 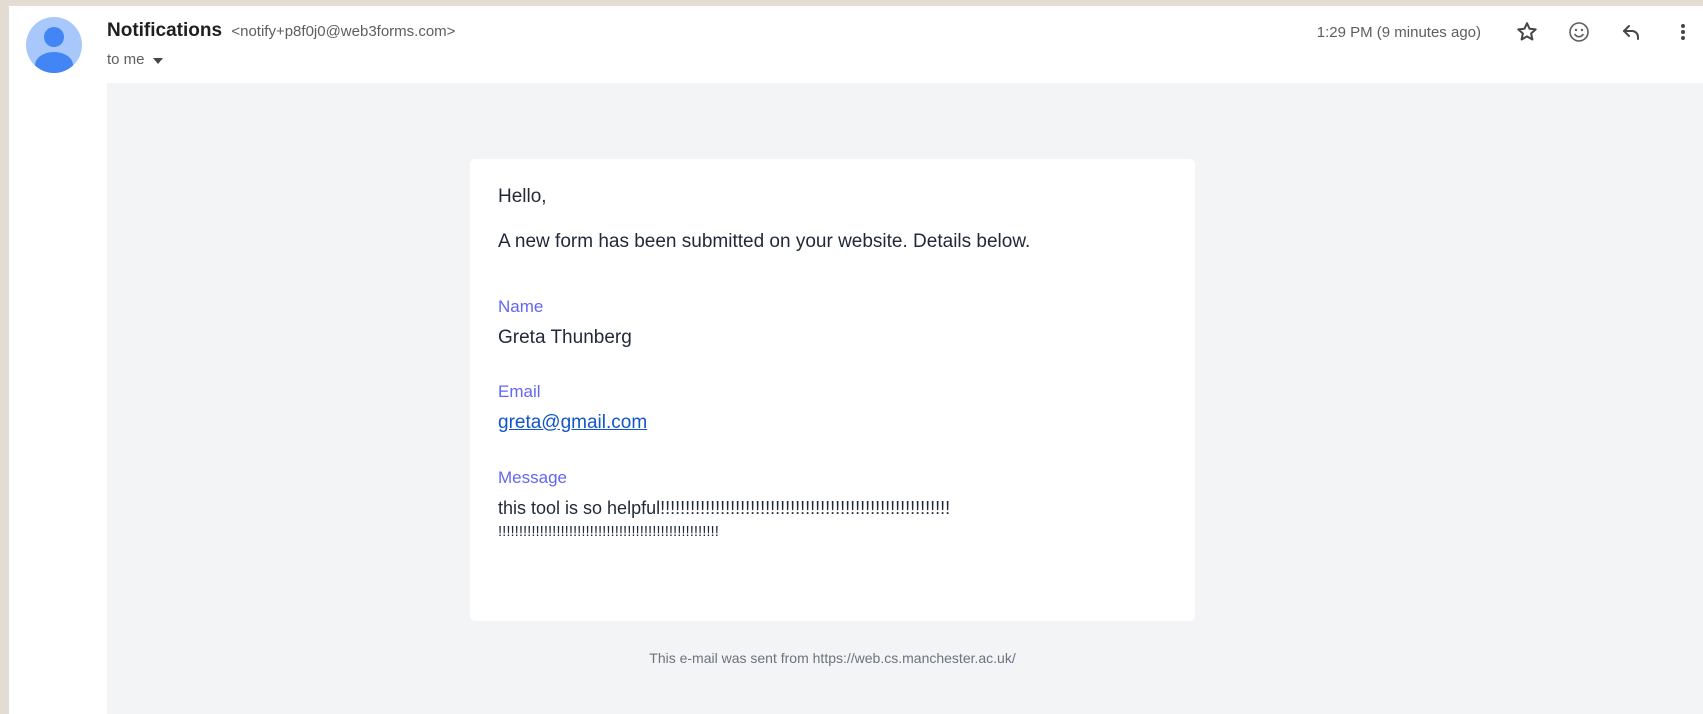 I want to click on more-options-button, so click(x=1683, y=32).